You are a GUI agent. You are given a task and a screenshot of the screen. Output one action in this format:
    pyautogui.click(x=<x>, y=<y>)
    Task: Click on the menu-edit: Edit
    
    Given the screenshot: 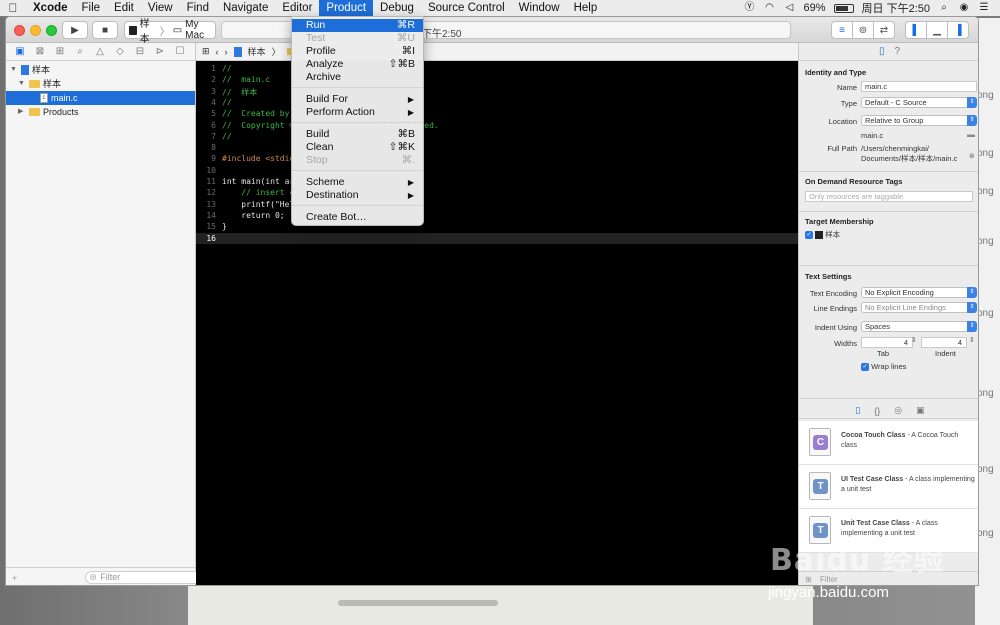 What is the action you would take?
    pyautogui.click(x=124, y=8)
    